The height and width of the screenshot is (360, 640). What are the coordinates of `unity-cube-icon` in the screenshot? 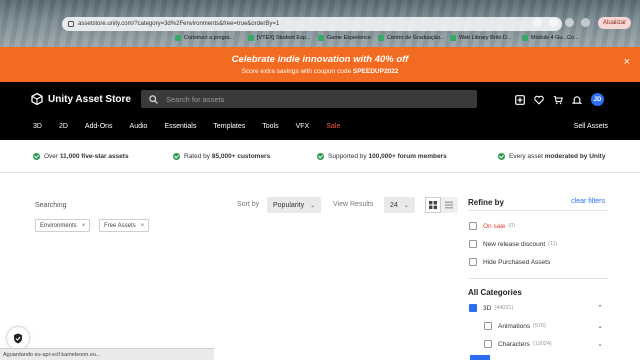 It's located at (37, 99).